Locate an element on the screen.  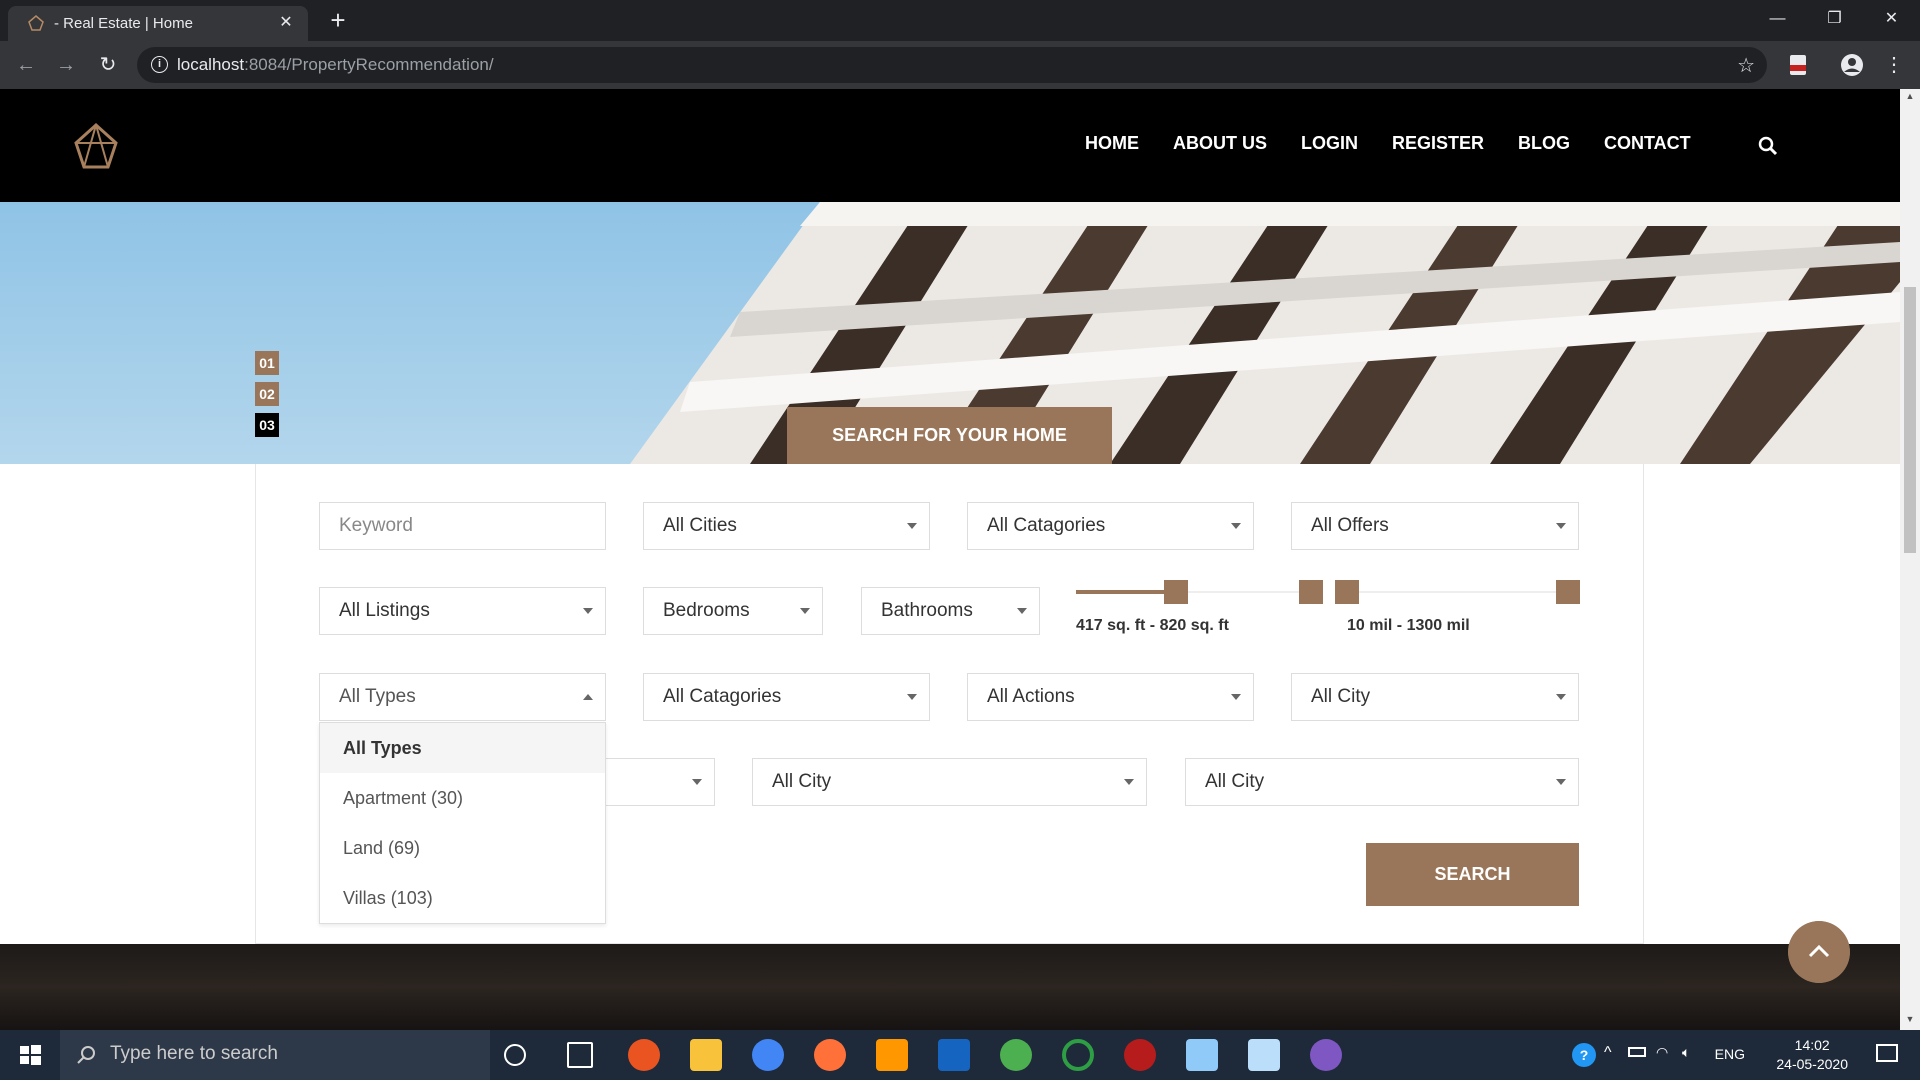
dropdown-option-apartment: Apartment (30) is located at coordinates (462, 798).